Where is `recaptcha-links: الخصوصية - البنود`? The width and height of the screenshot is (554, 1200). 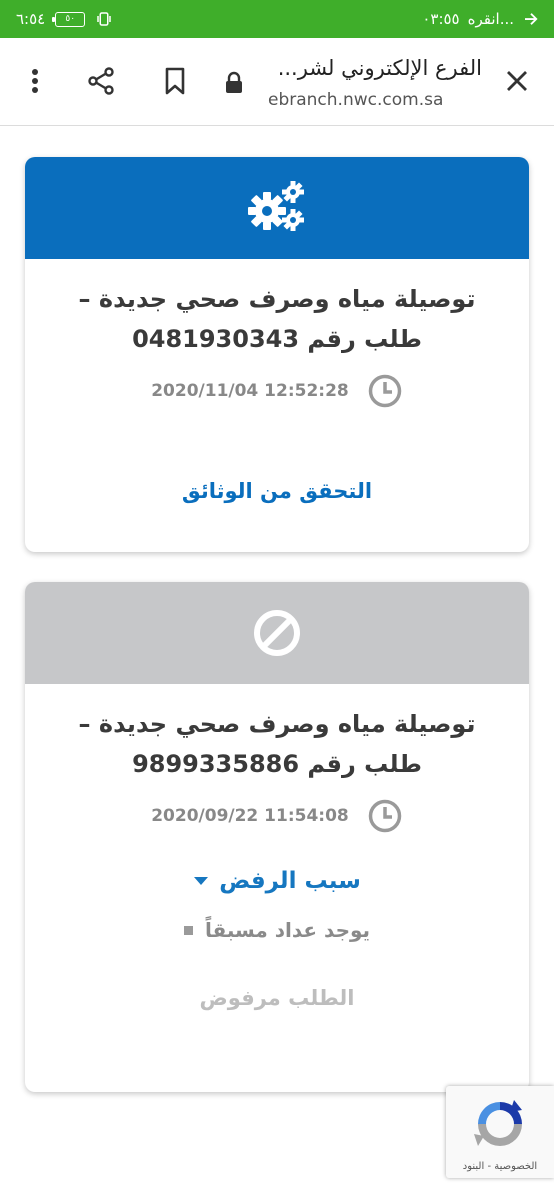
recaptcha-links: الخصوصية - البنود is located at coordinates (500, 1166).